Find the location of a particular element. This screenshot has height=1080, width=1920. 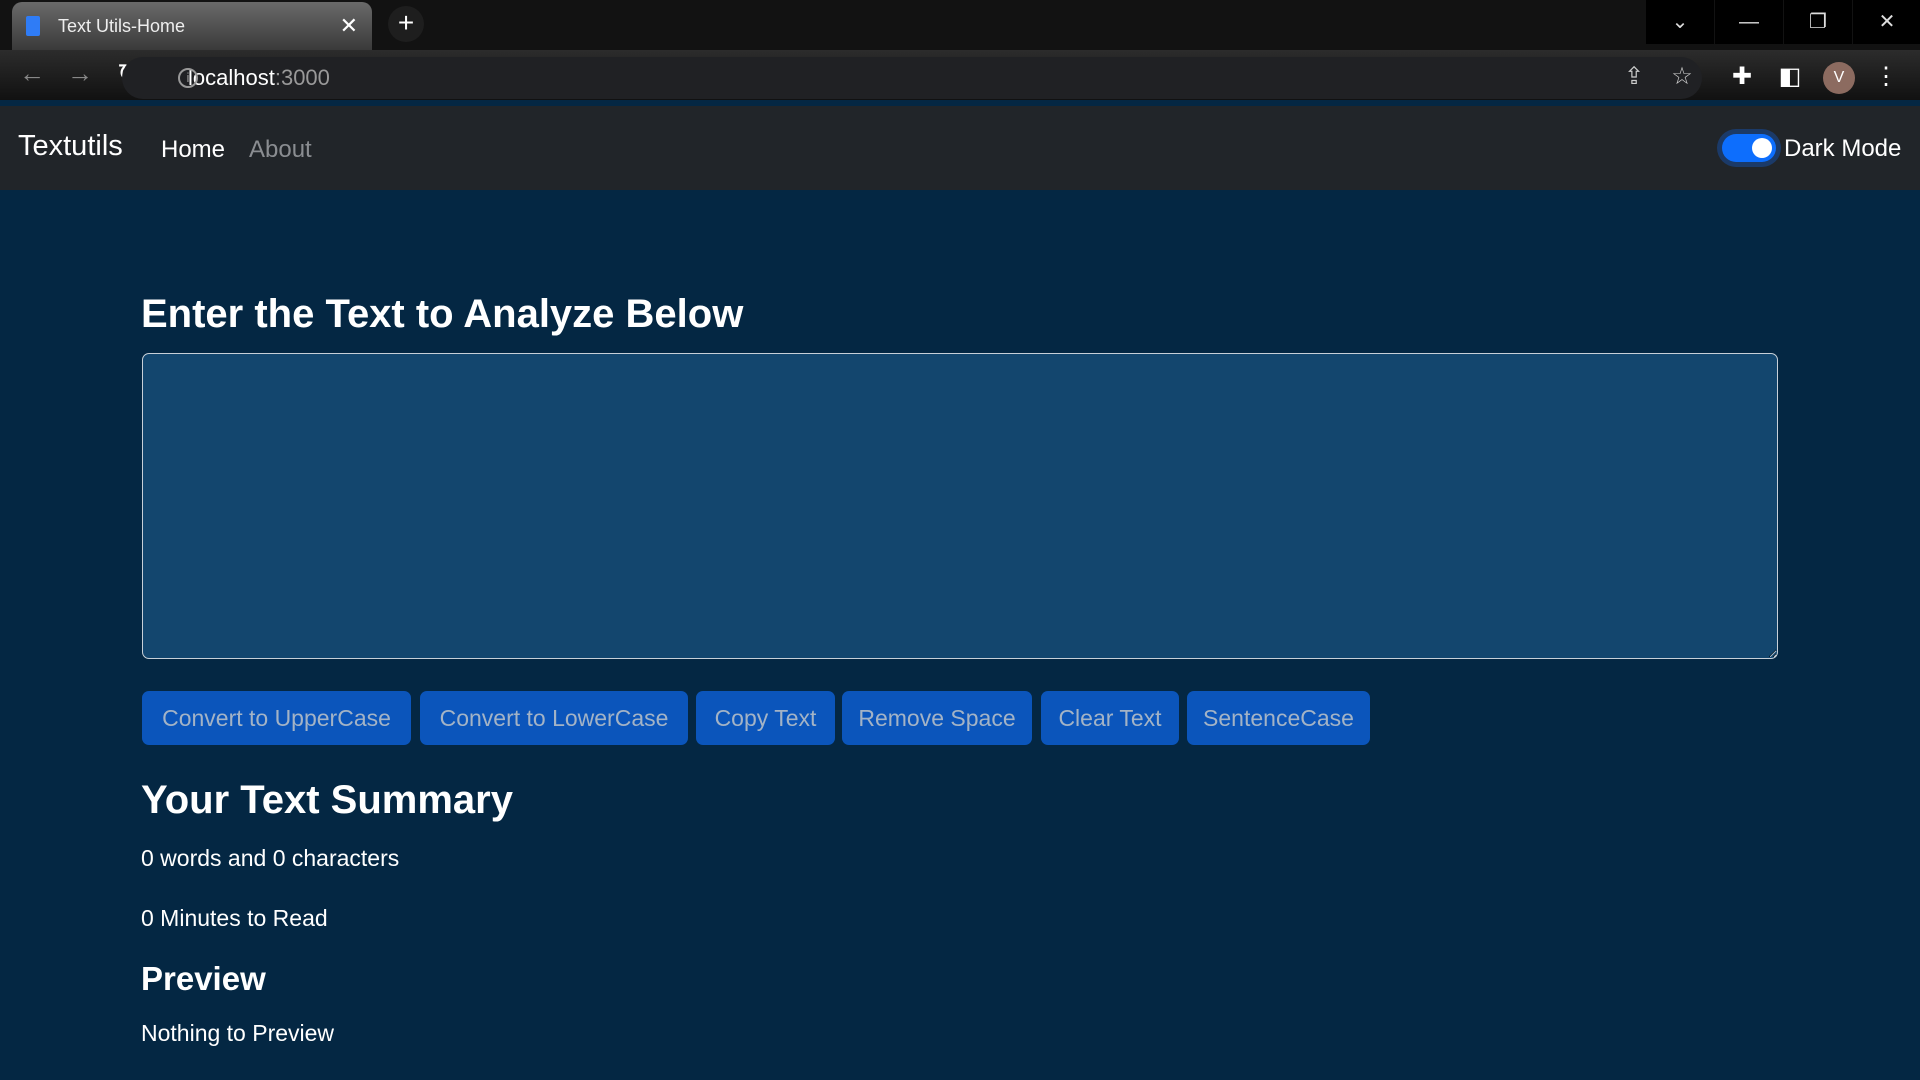

site-info-icon: i is located at coordinates (188, 78).